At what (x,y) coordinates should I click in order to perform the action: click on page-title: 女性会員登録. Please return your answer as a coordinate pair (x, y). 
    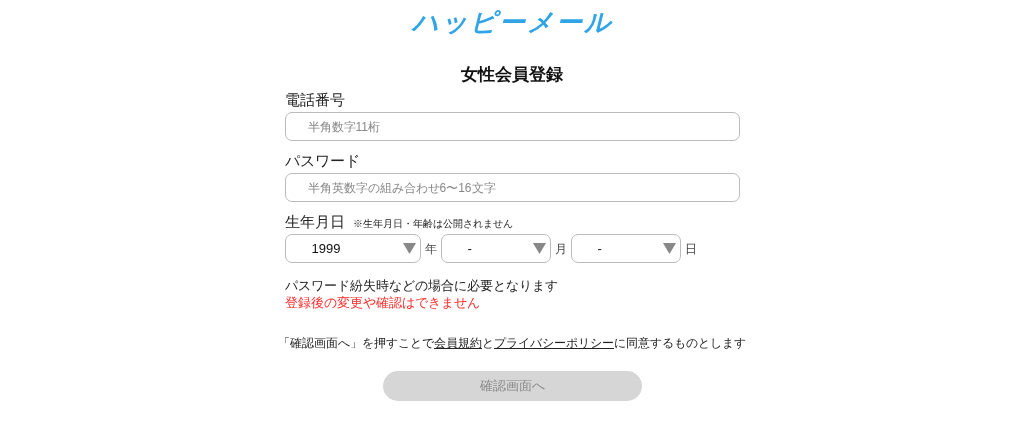
    Looking at the image, I should click on (512, 75).